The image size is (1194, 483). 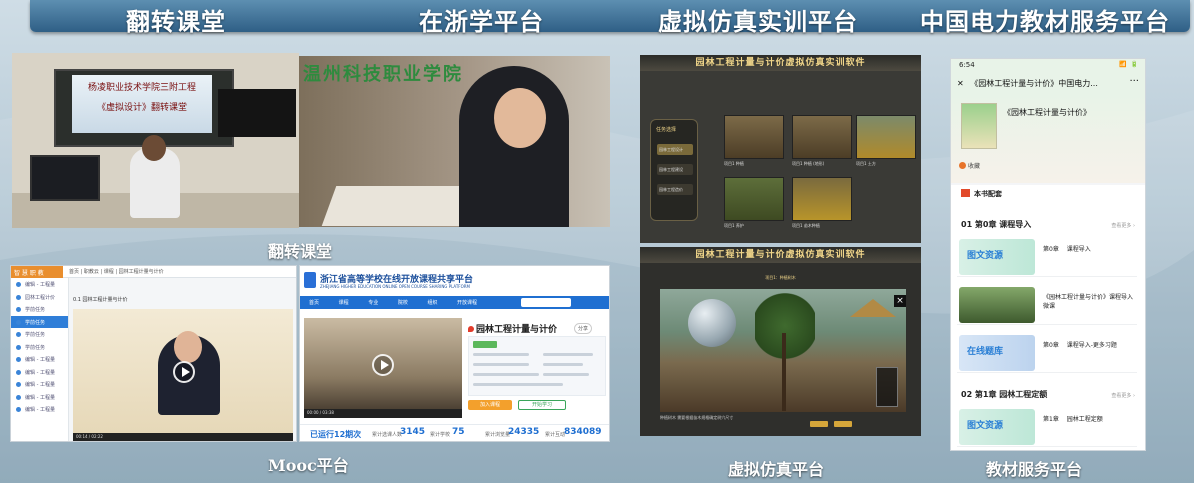 What do you see at coordinates (141, 88) in the screenshot?
I see `screen-line1: 杨凌职业技术学院三附工程` at bounding box center [141, 88].